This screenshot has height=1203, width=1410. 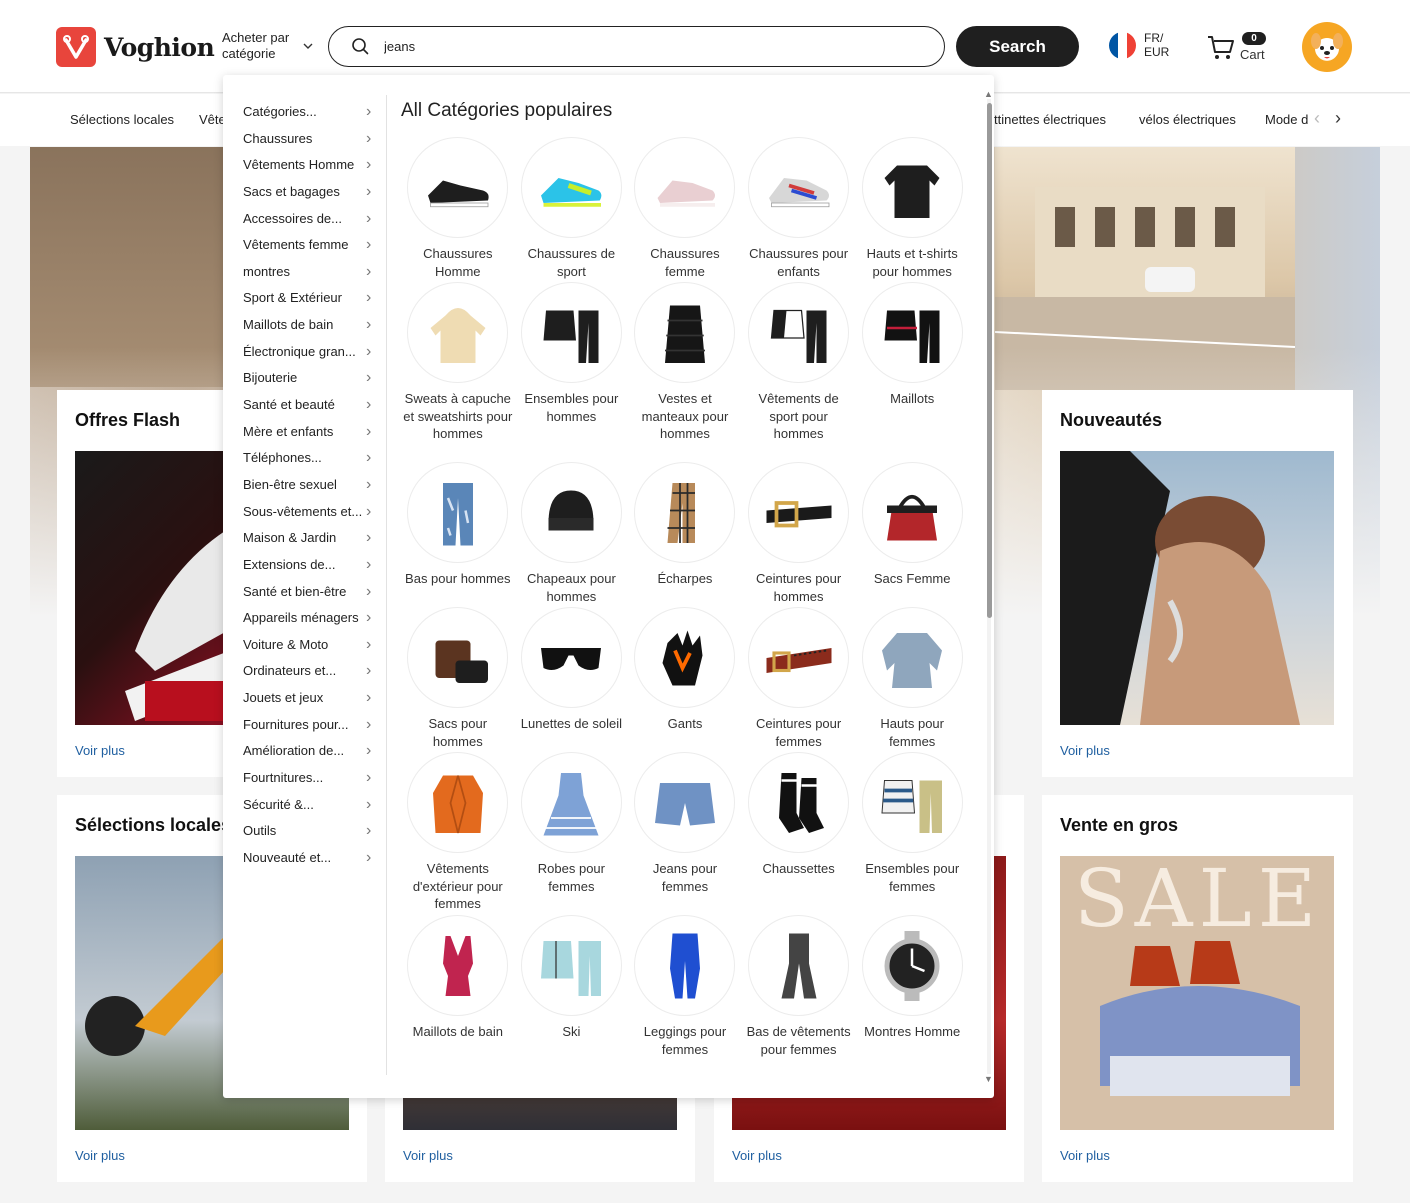 I want to click on popular-category-tile: Ensembles pour femmes, so click(x=912, y=823).